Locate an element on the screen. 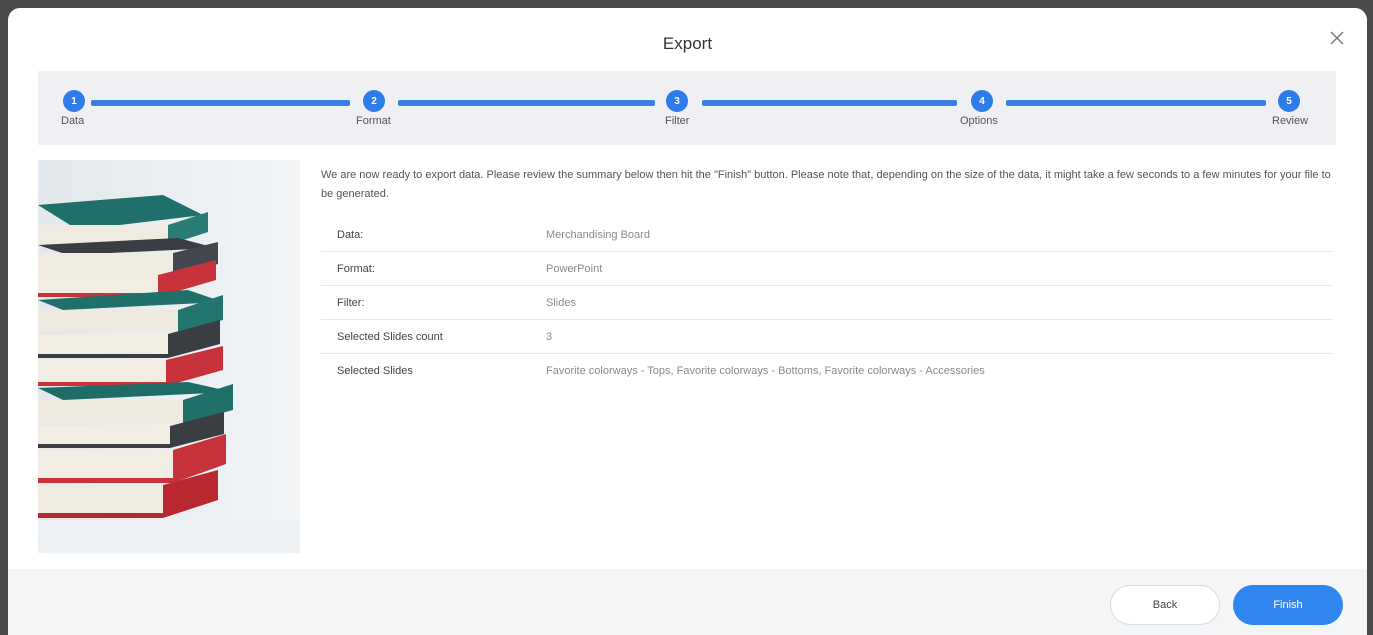 The width and height of the screenshot is (1373, 635). step-number: 1 is located at coordinates (74, 101).